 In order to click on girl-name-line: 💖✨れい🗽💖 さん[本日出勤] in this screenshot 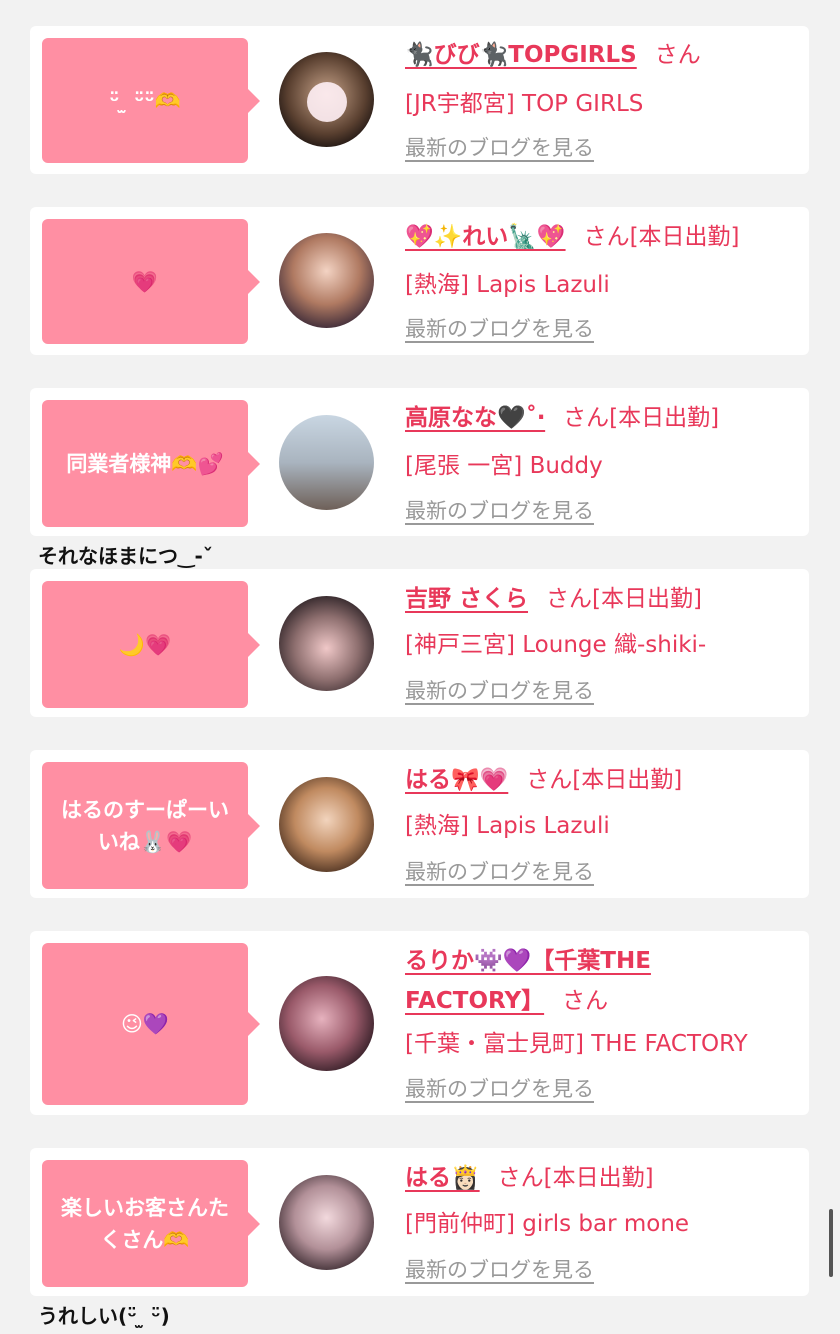, I will do `click(600, 237)`.